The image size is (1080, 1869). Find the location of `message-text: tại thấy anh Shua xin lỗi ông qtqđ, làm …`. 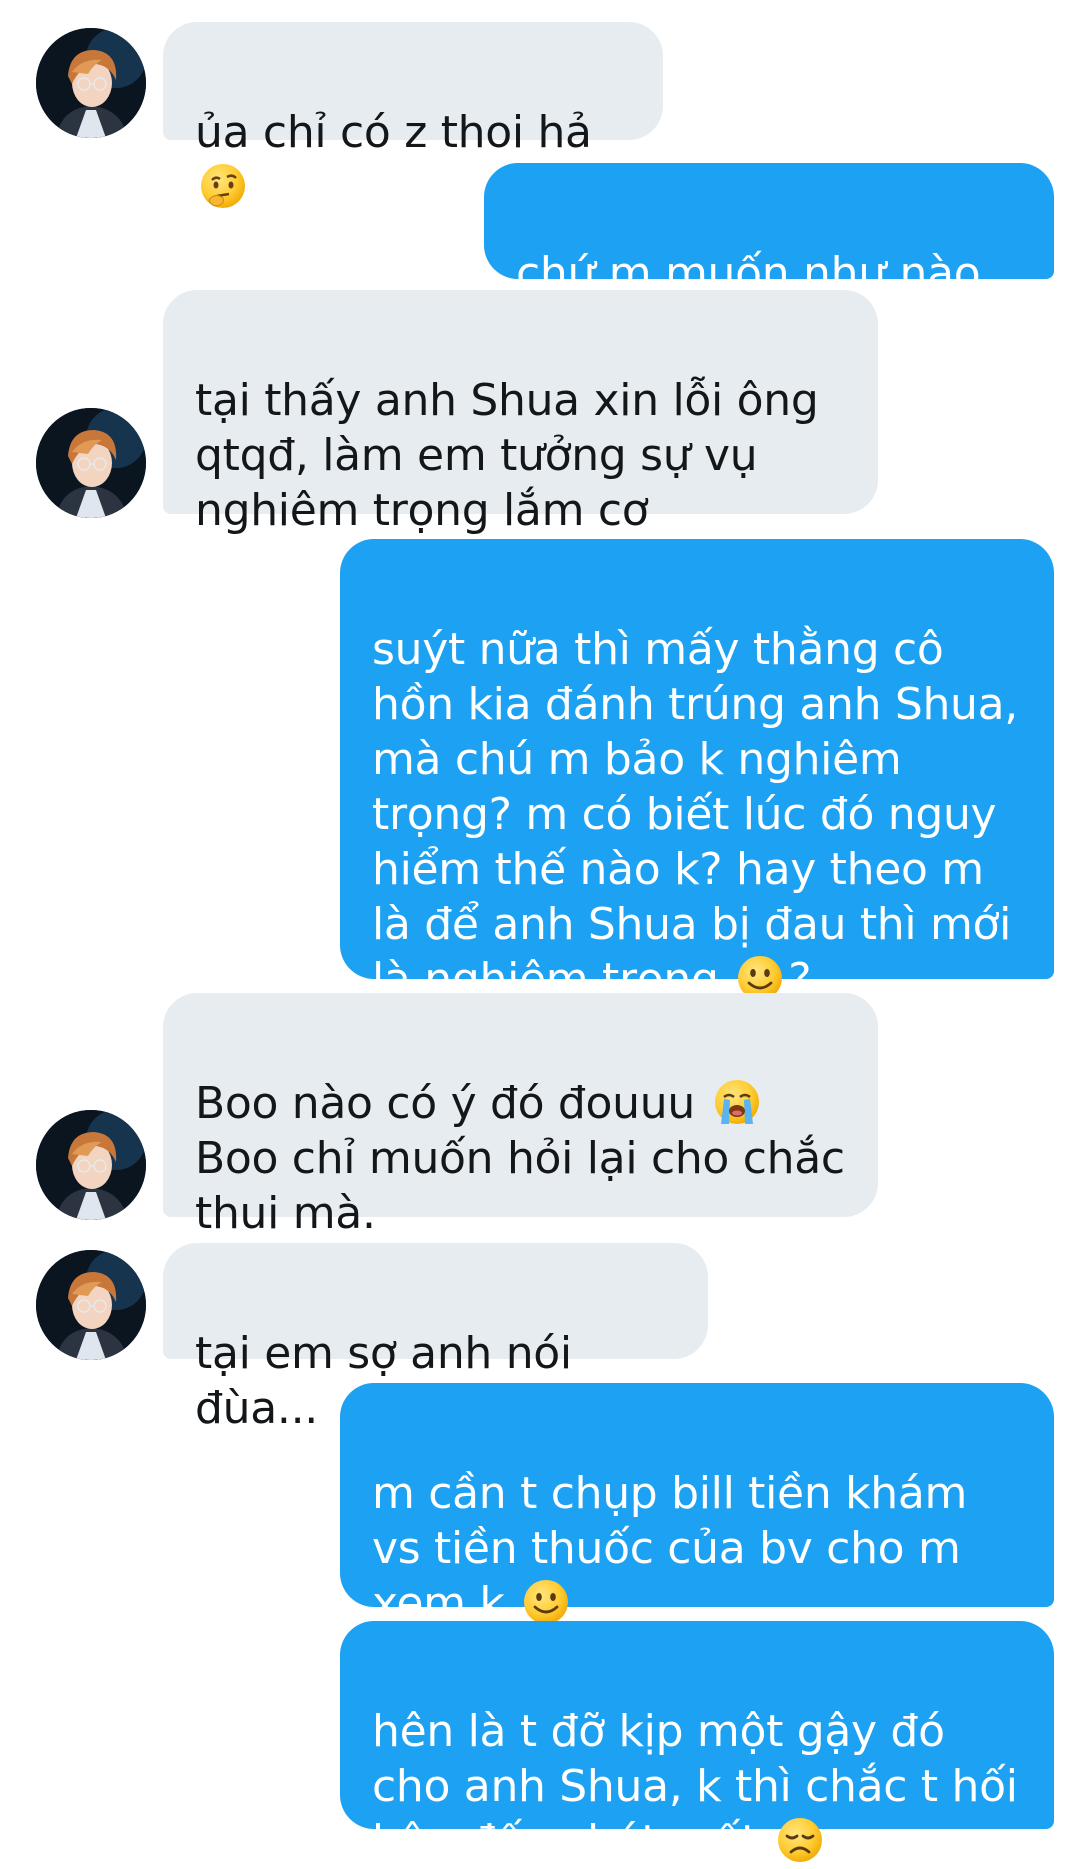

message-text: tại thấy anh Shua xin lỗi ông qtqđ, làm … is located at coordinates (507, 455).